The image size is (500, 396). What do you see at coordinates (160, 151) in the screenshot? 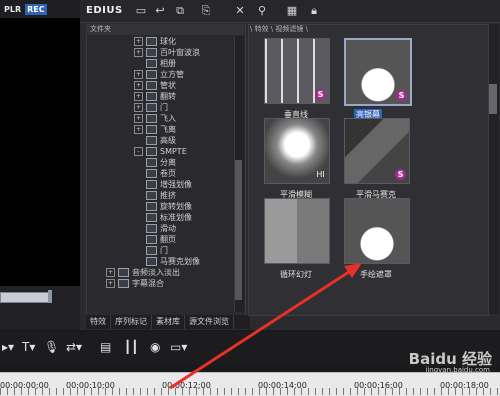
I see `tree-item: - SMPTE` at bounding box center [160, 151].